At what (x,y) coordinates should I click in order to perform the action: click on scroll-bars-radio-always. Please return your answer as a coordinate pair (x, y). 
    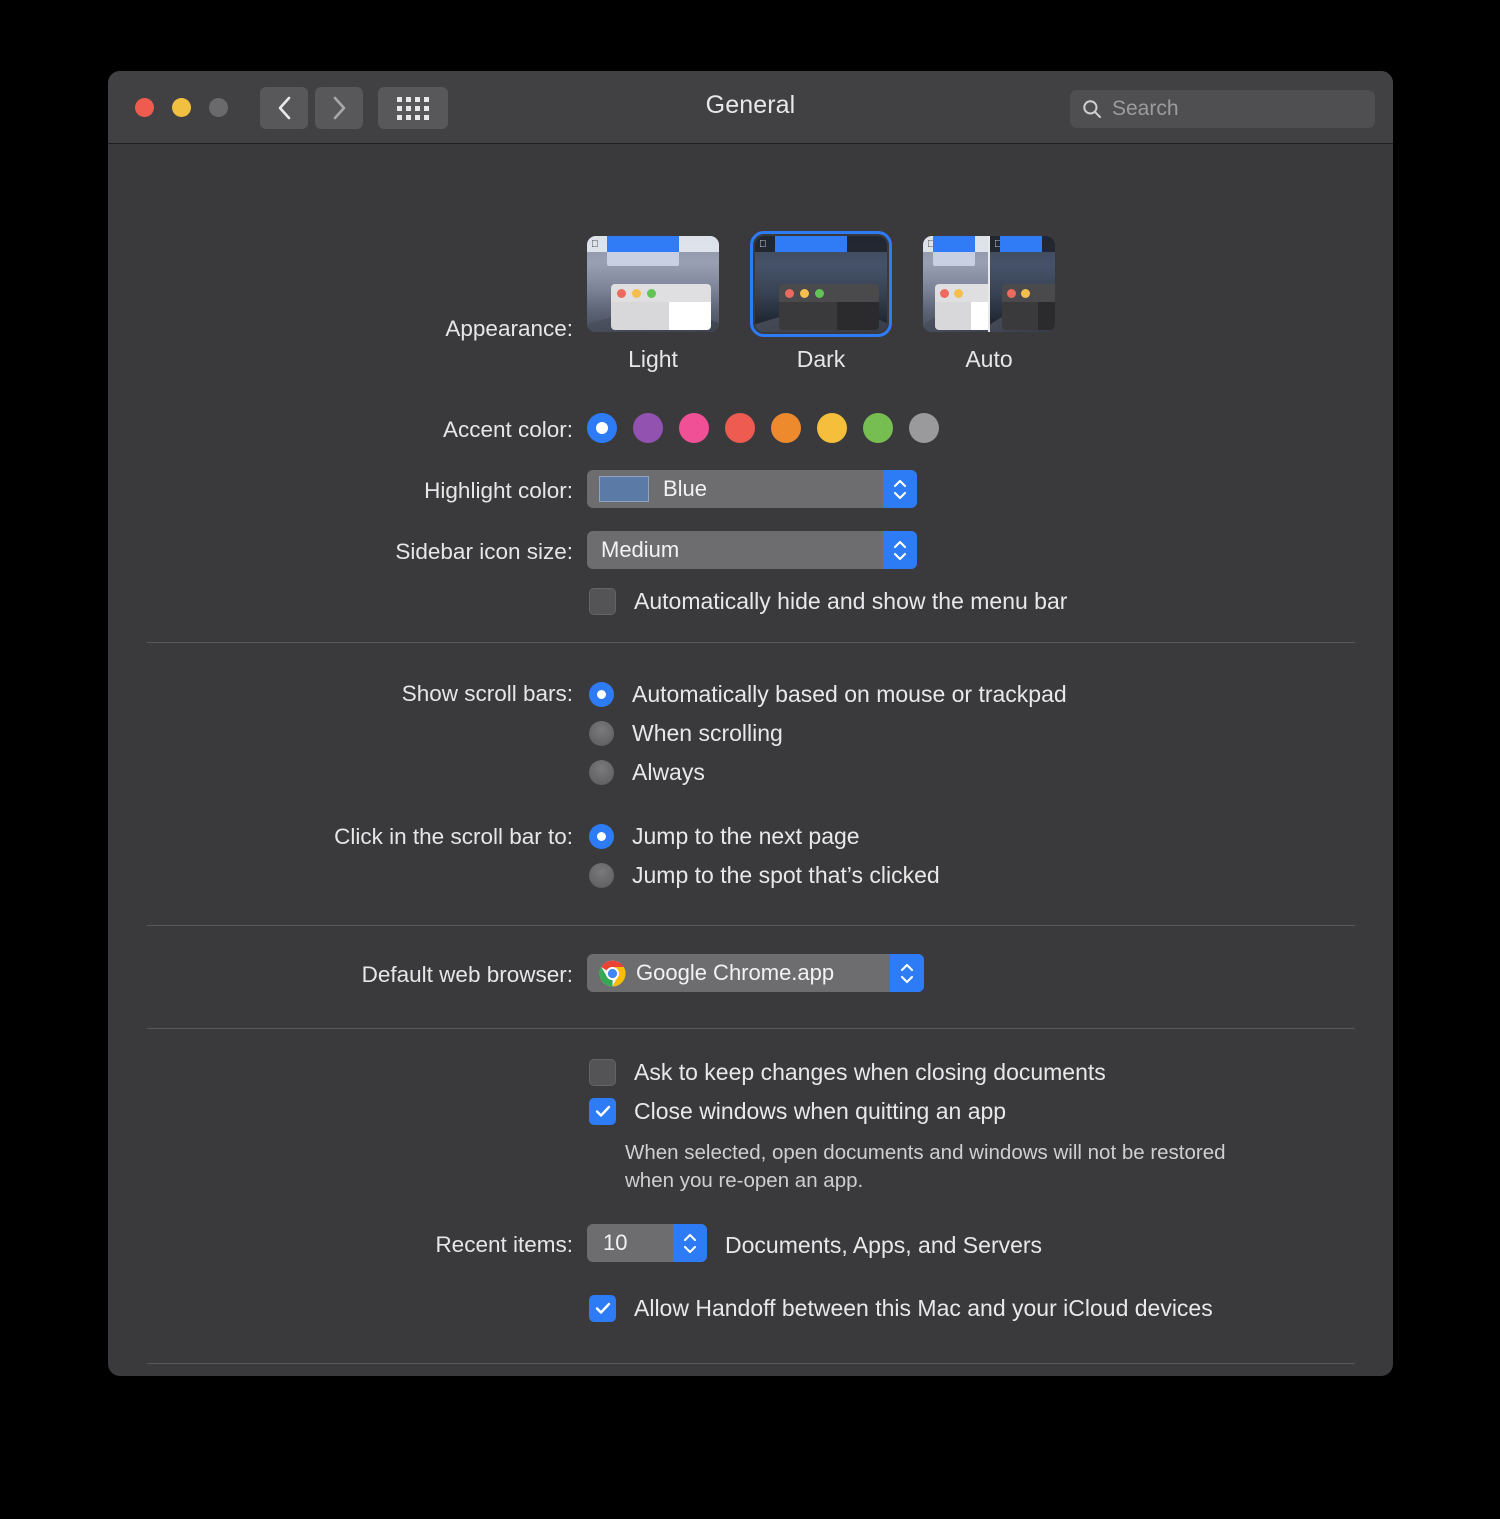
    Looking at the image, I should click on (601, 772).